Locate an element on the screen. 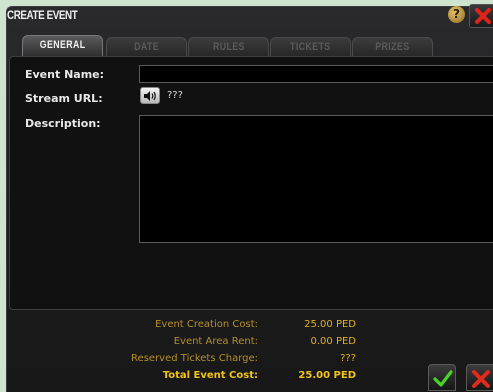 This screenshot has width=493, height=392. event-name-label: Event Name: is located at coordinates (65, 74).